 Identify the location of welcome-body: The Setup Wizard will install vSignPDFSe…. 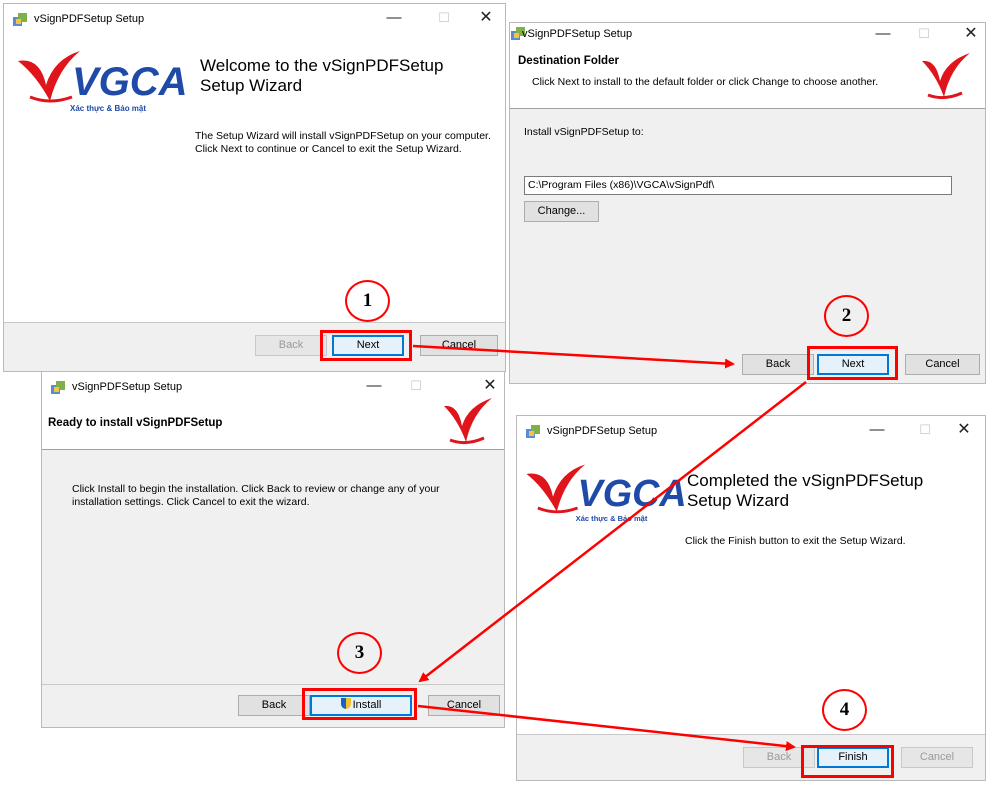
(343, 142).